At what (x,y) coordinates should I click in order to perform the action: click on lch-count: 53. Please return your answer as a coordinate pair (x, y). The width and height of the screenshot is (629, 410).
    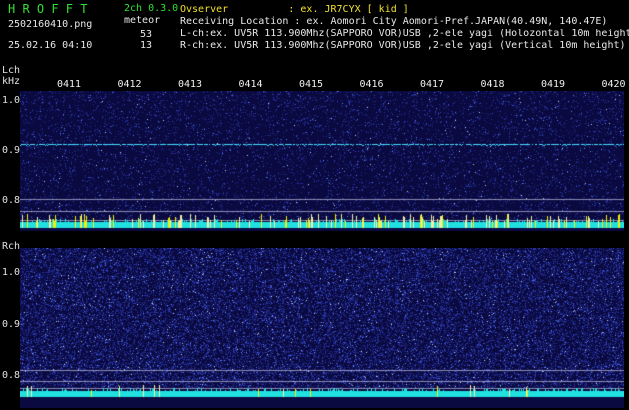
    Looking at the image, I should click on (146, 34).